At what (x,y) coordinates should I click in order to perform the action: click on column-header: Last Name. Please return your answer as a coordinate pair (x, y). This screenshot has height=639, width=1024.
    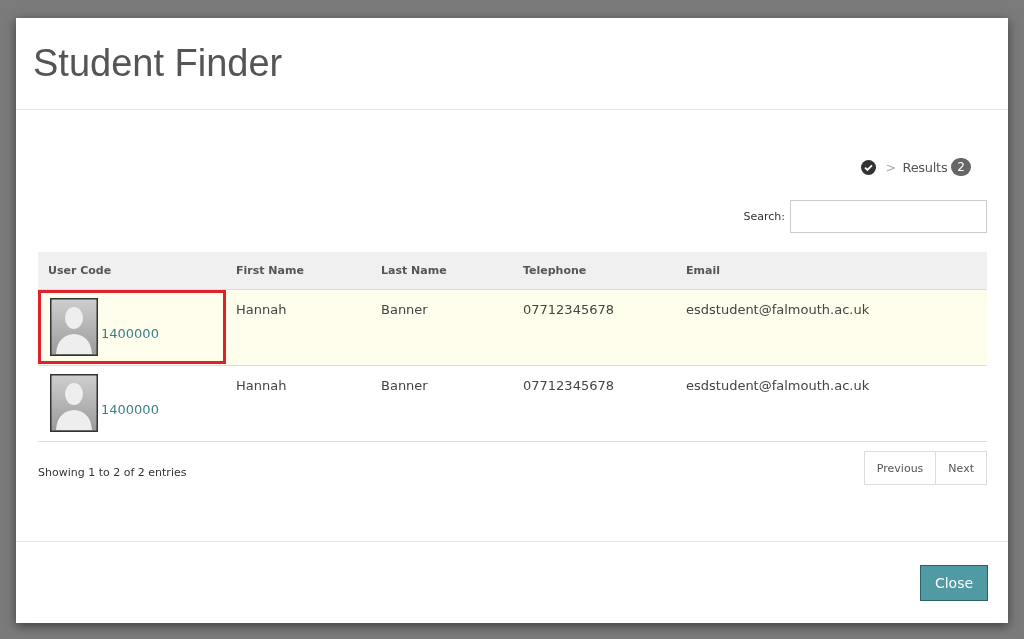
    Looking at the image, I should click on (442, 270).